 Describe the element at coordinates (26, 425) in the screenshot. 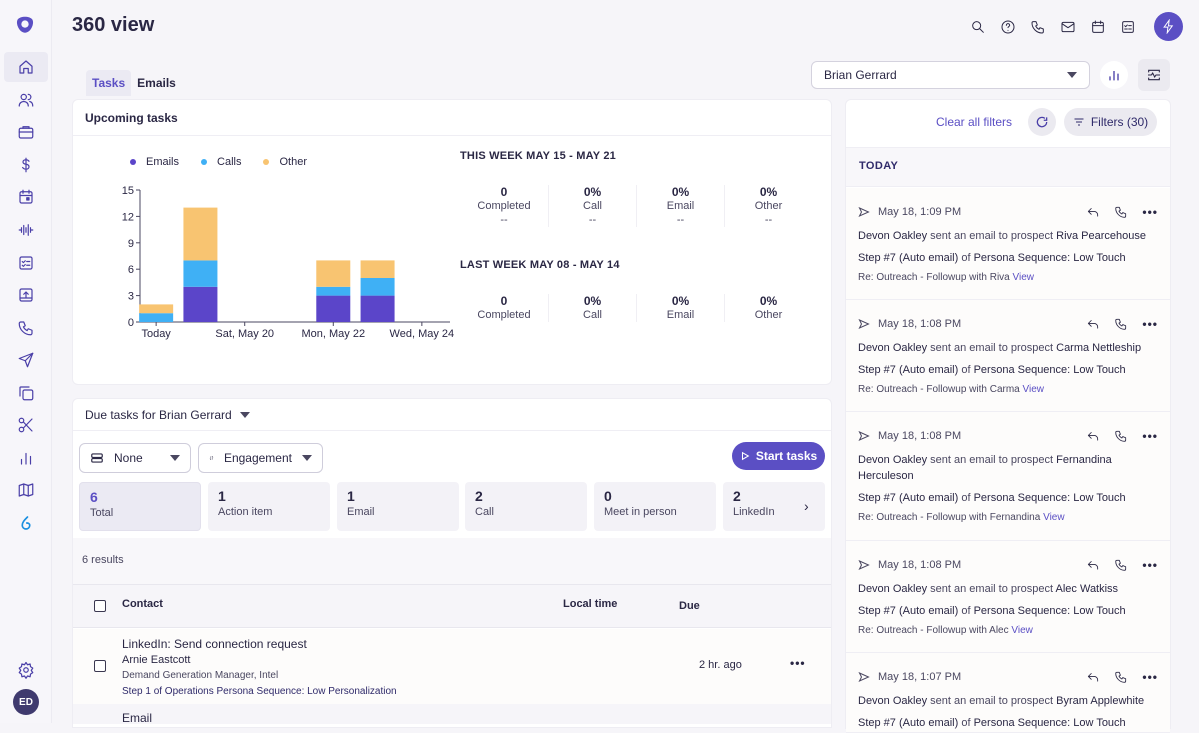

I see `sidebar-item-templates` at that location.